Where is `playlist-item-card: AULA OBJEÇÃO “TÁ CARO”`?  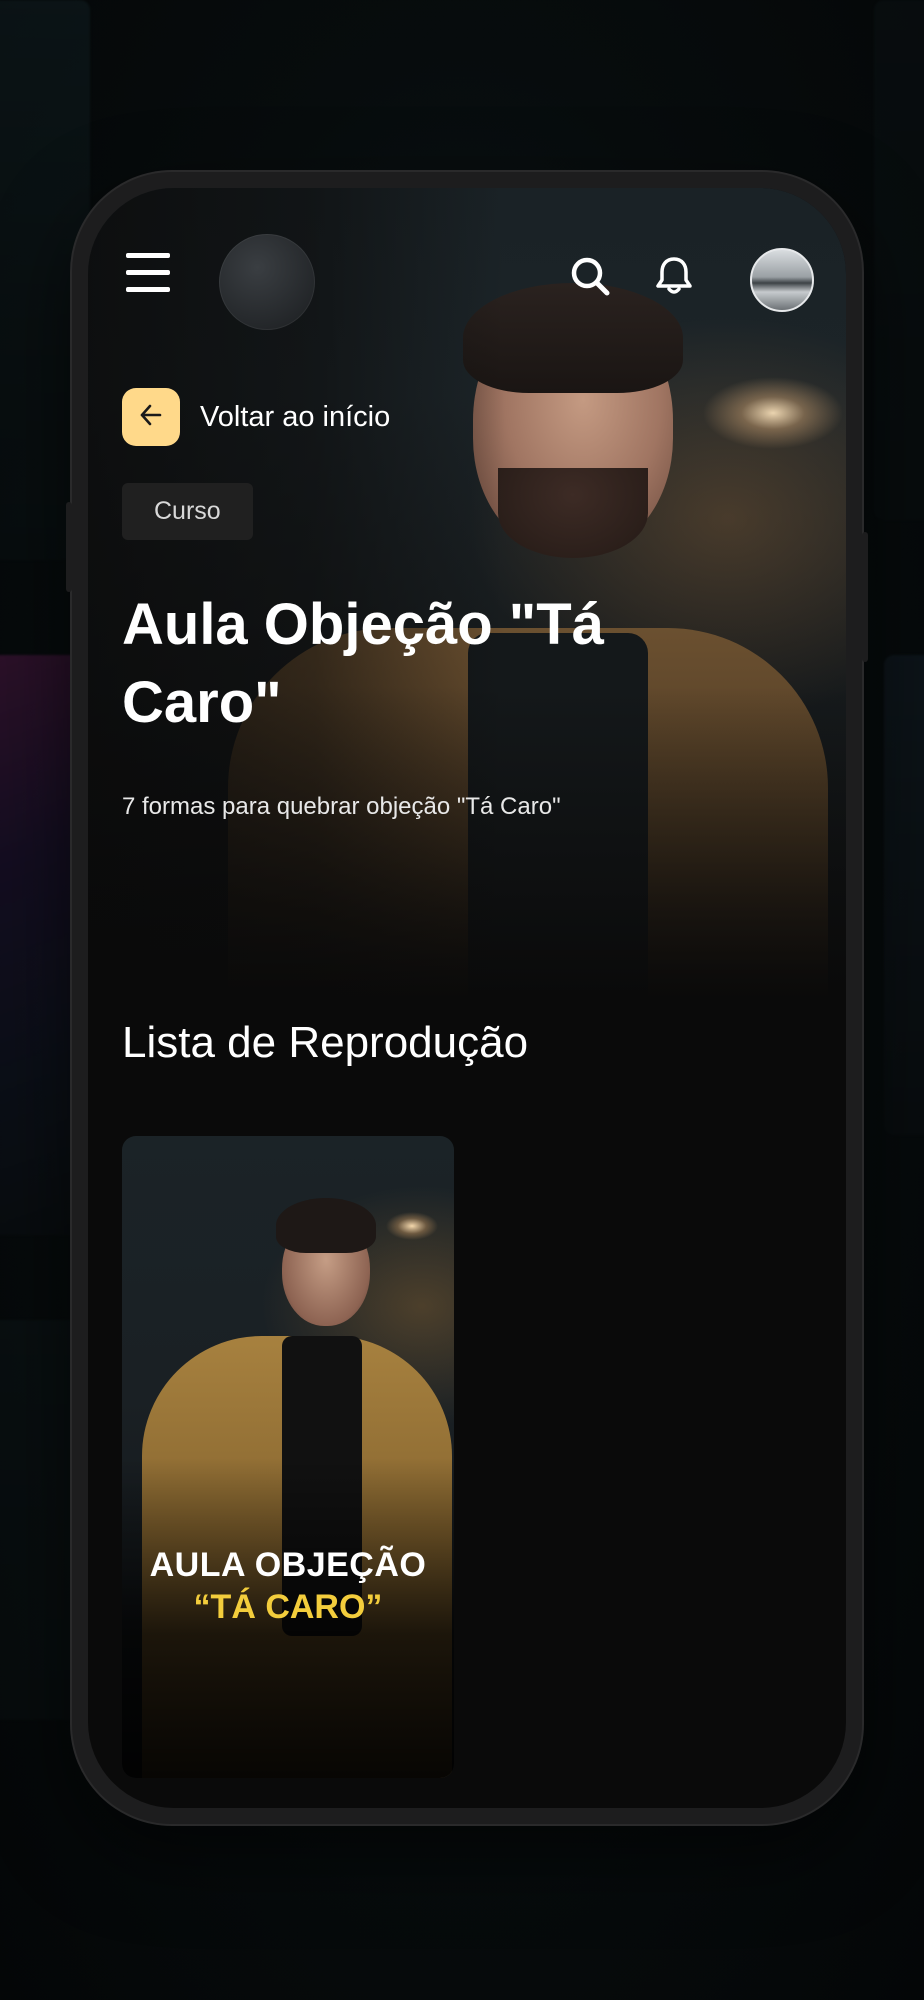
playlist-item-card: AULA OBJEÇÃO “TÁ CARO” is located at coordinates (288, 1457).